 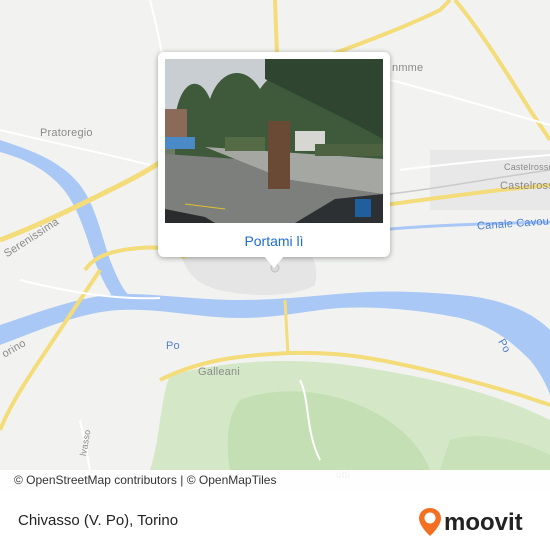 I want to click on moovit-logo: moovit, so click(x=477, y=522).